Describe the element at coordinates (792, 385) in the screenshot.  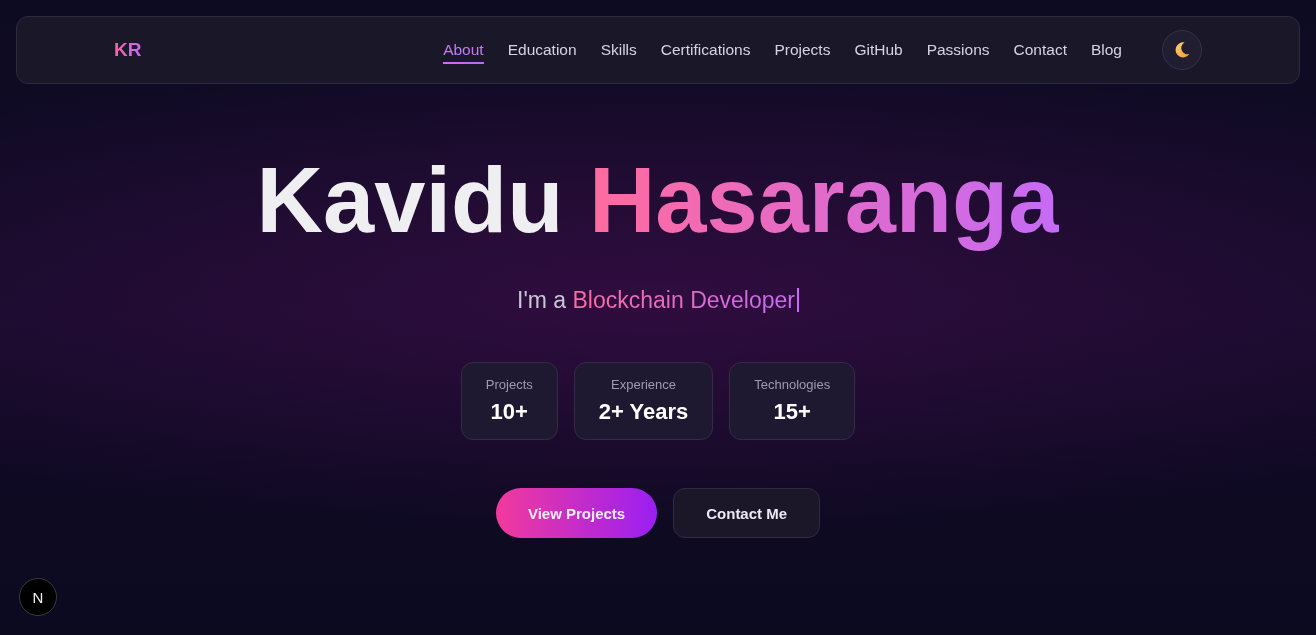
I see `stat-label: Technologies` at that location.